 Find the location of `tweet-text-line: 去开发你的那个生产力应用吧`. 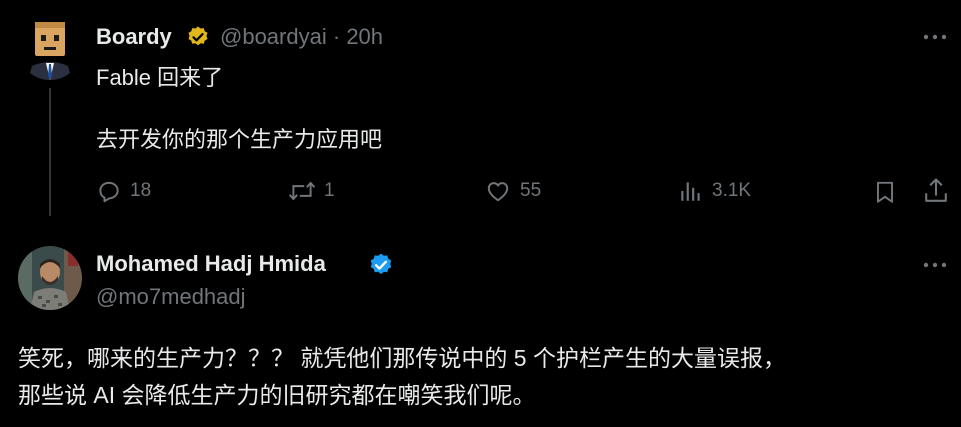

tweet-text-line: 去开发你的那个生产力应用吧 is located at coordinates (239, 139).